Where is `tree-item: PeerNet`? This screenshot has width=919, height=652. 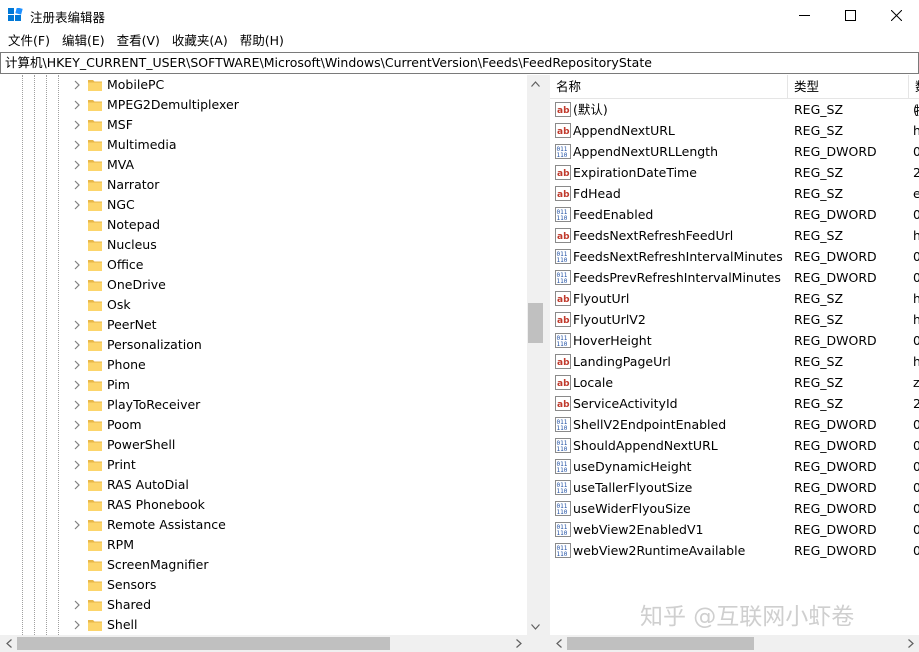 tree-item: PeerNet is located at coordinates (263, 325).